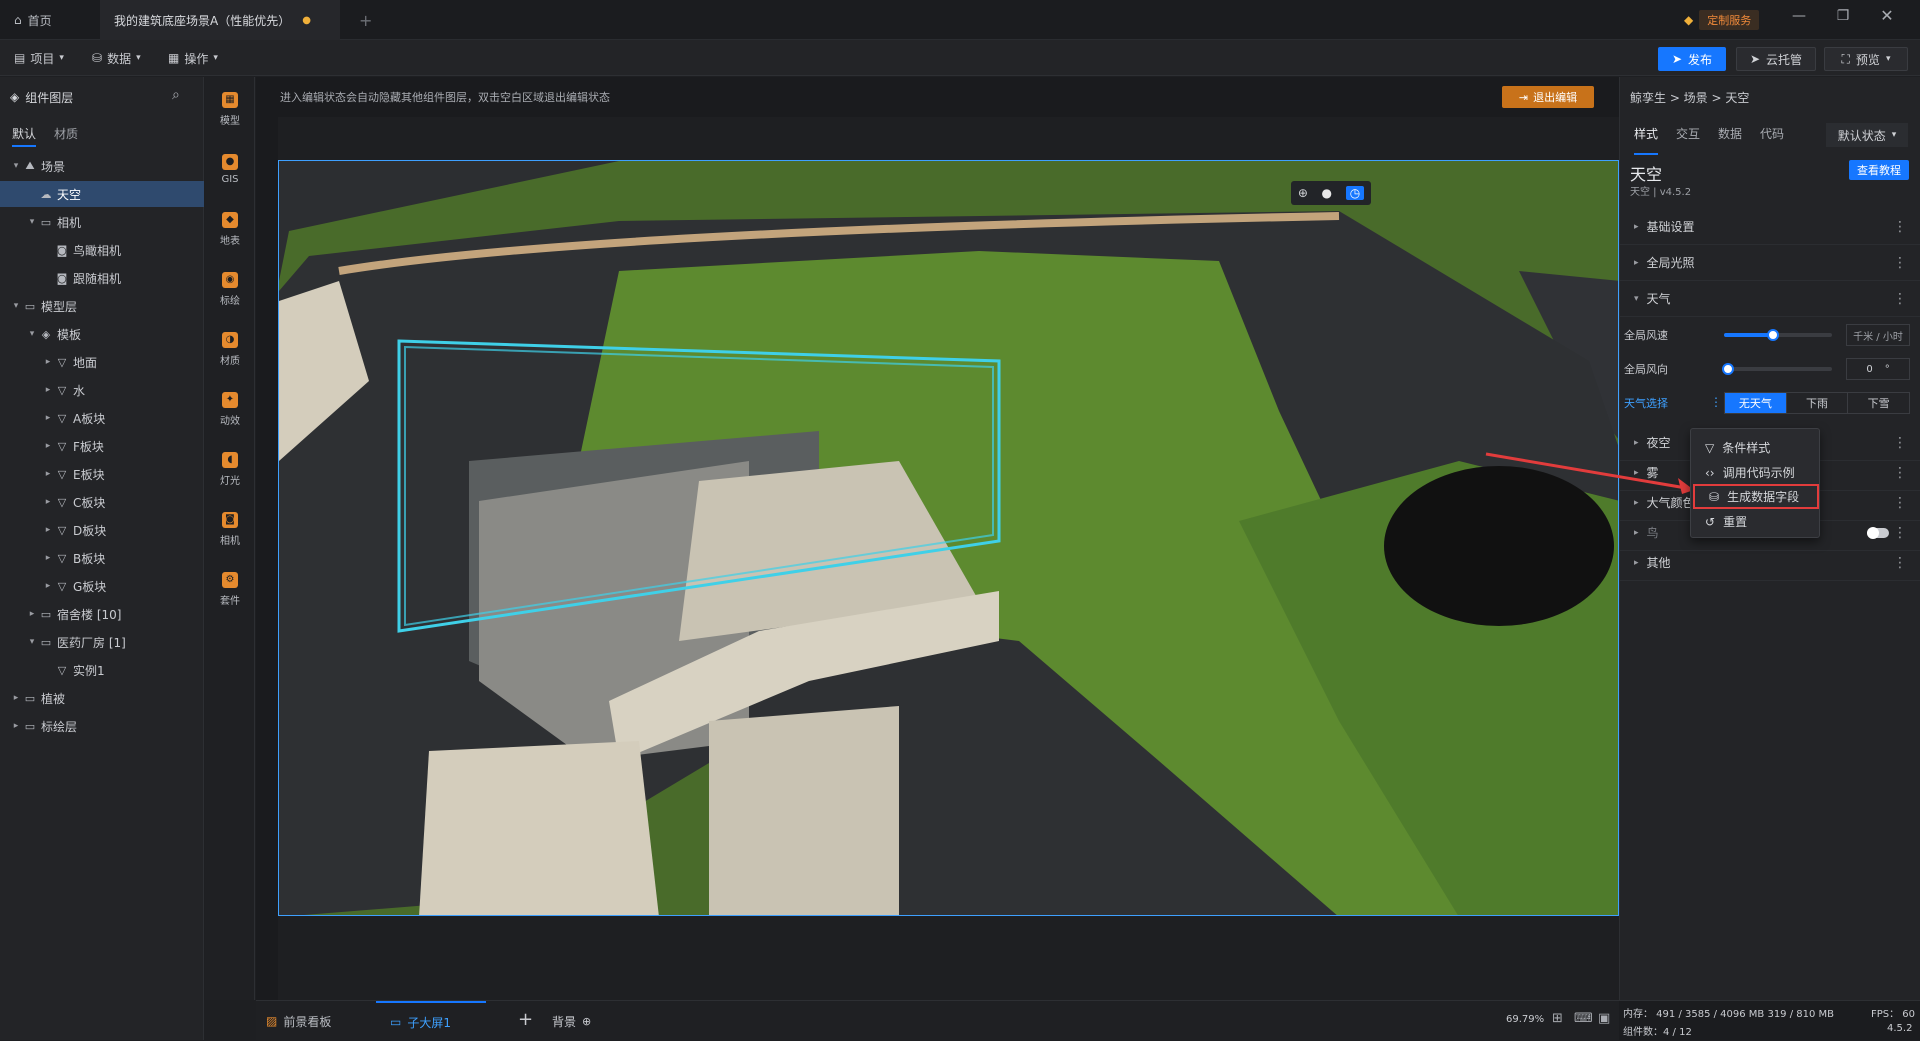  What do you see at coordinates (102, 558) in the screenshot?
I see `tree-item: ▸ ▽ B板块` at bounding box center [102, 558].